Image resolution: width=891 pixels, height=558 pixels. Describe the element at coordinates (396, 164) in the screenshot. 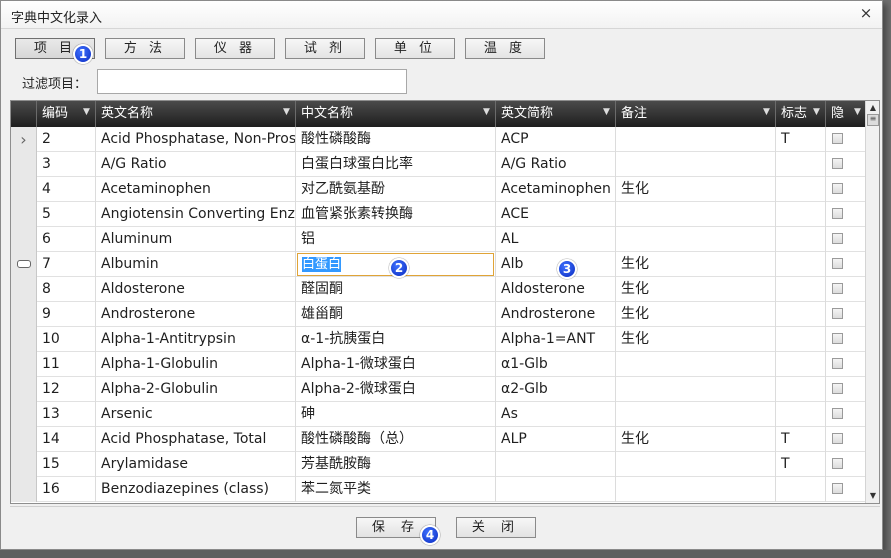

I see `cell-chinese-name: 白蛋白球蛋白比率` at that location.